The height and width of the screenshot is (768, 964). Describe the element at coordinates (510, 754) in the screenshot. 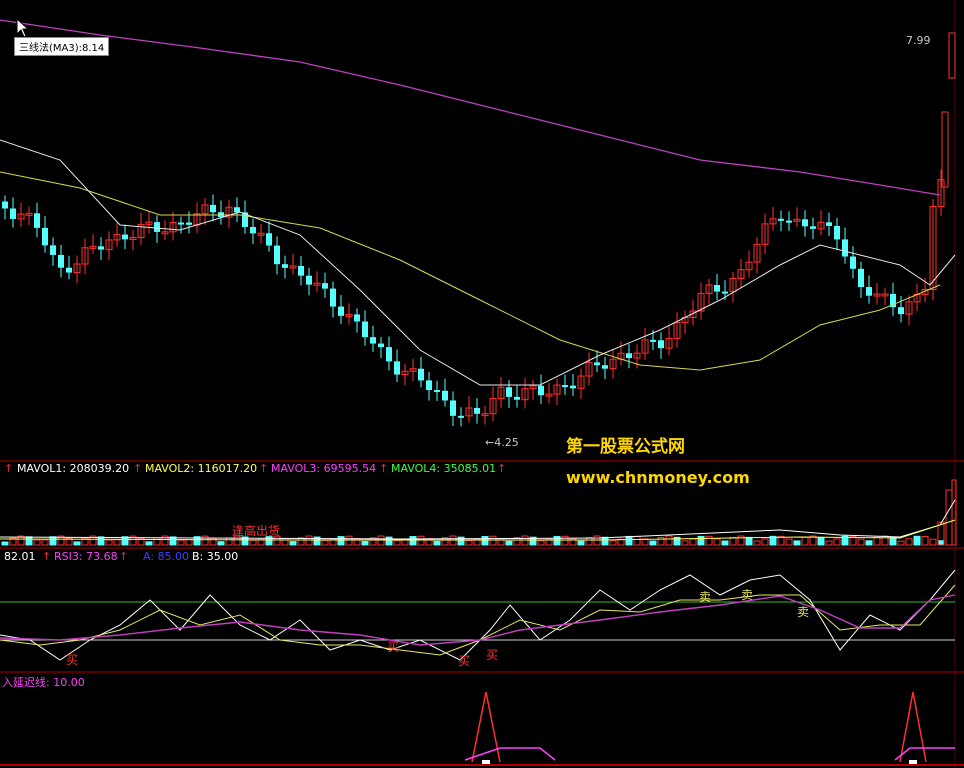

I see `delay-line` at that location.